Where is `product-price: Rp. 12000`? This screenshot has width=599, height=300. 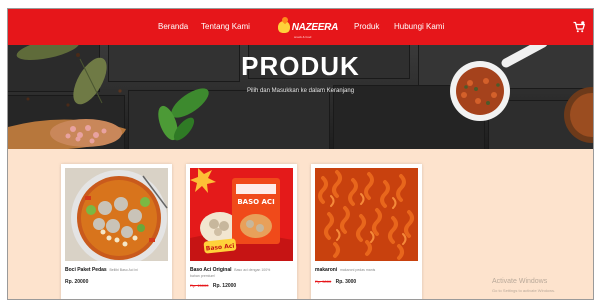
product-price: Rp. 12000 is located at coordinates (224, 286).